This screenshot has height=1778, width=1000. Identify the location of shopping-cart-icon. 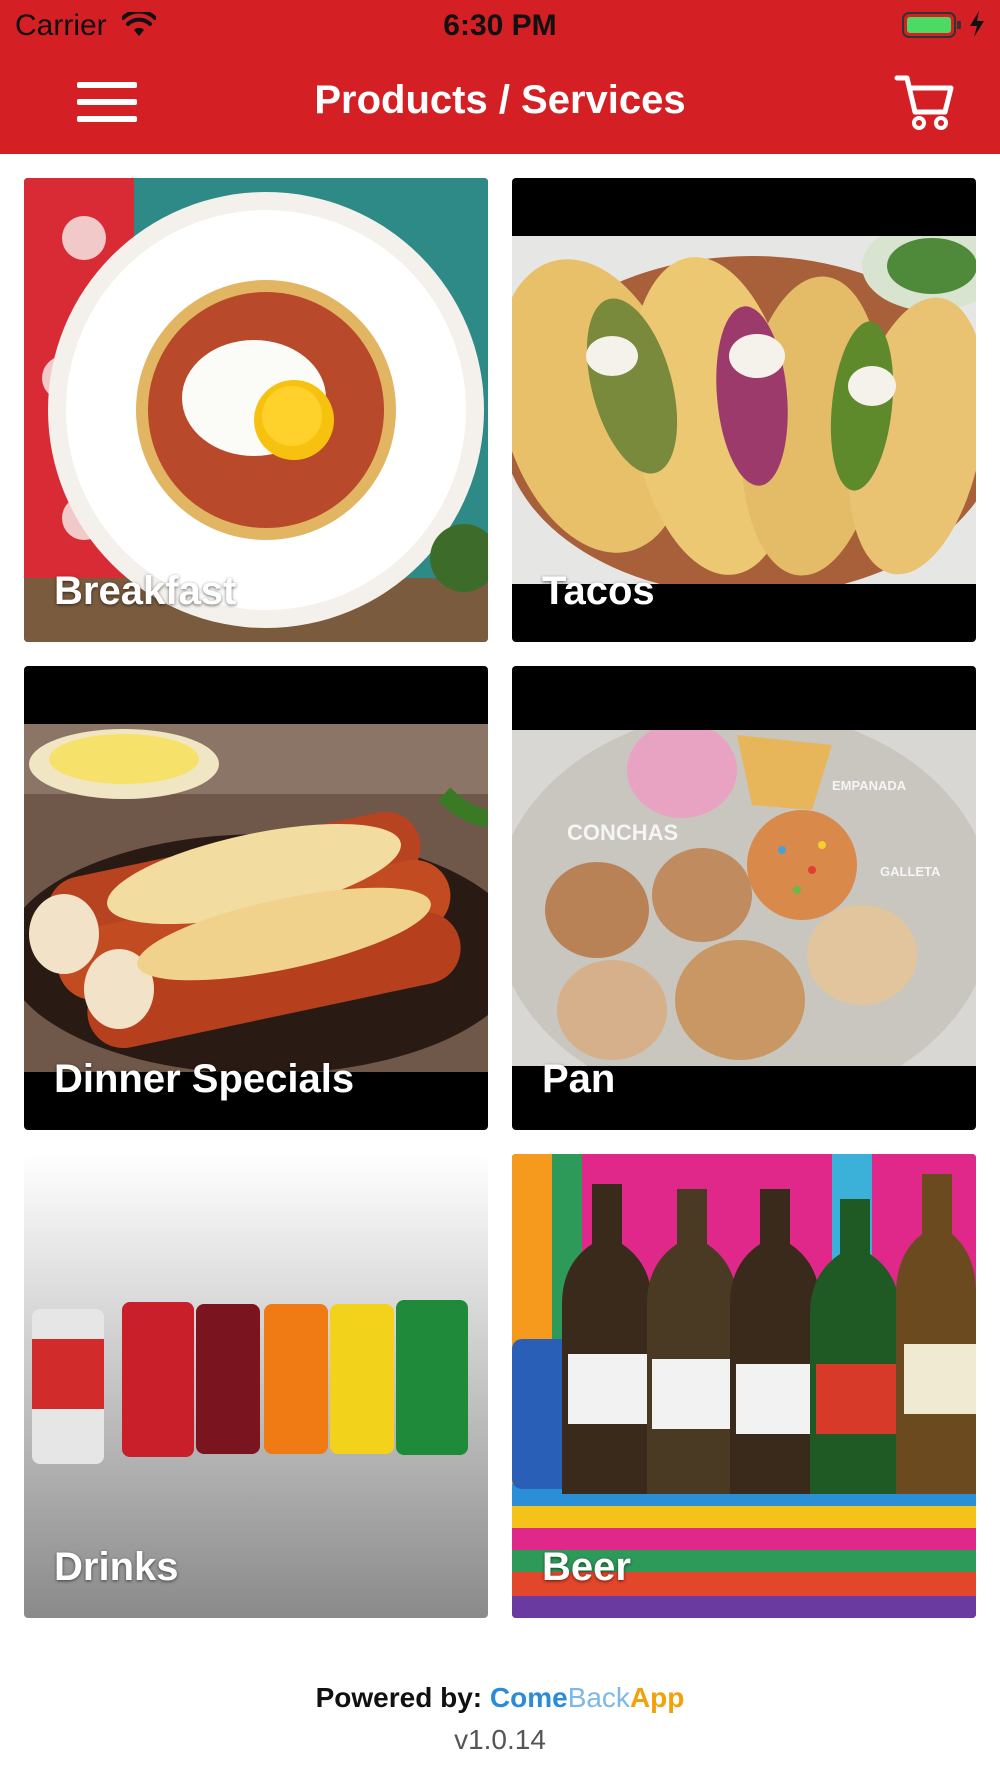
(924, 102).